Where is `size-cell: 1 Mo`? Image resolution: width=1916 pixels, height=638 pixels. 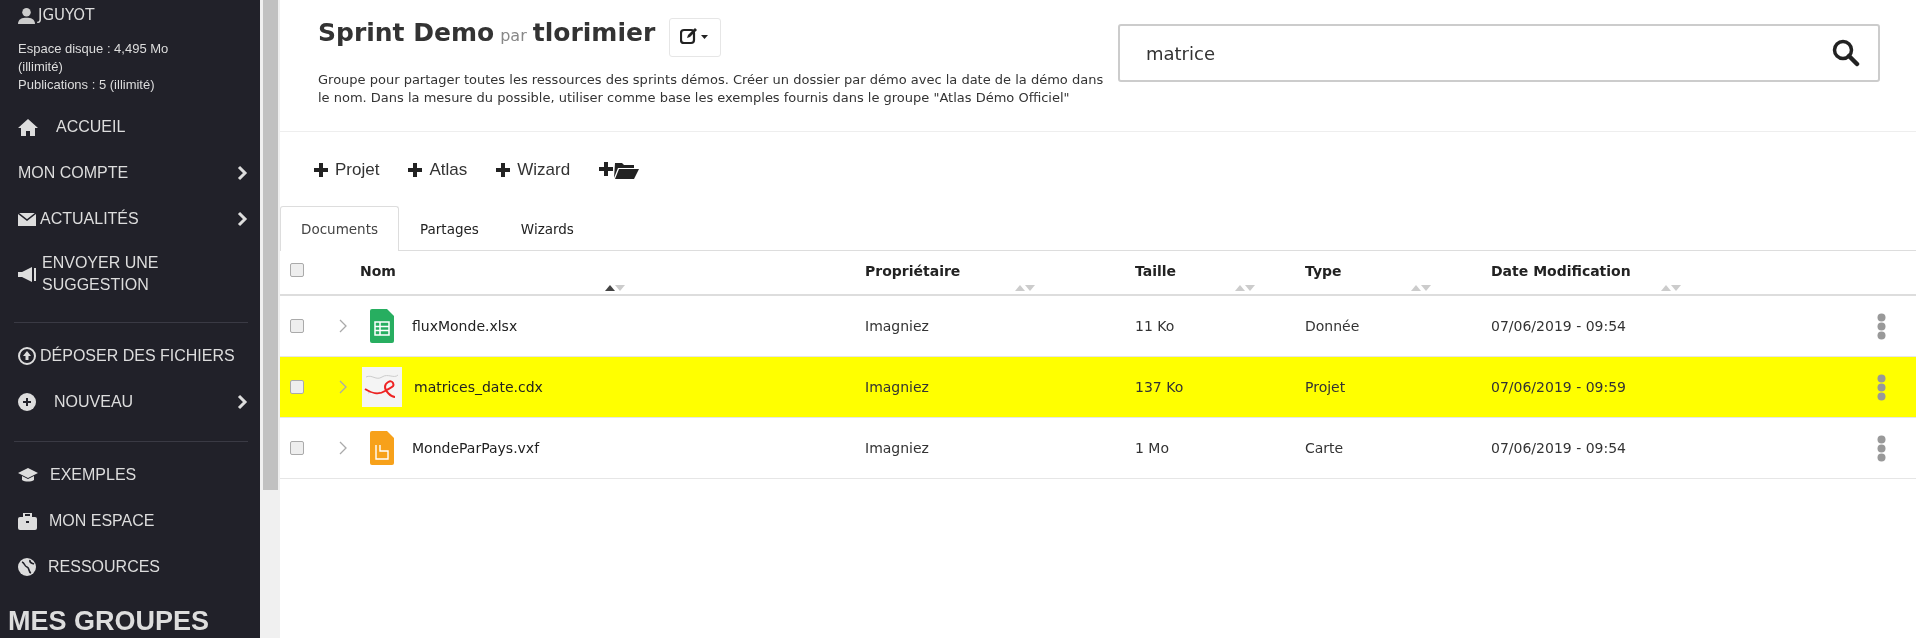
size-cell: 1 Mo is located at coordinates (1152, 448).